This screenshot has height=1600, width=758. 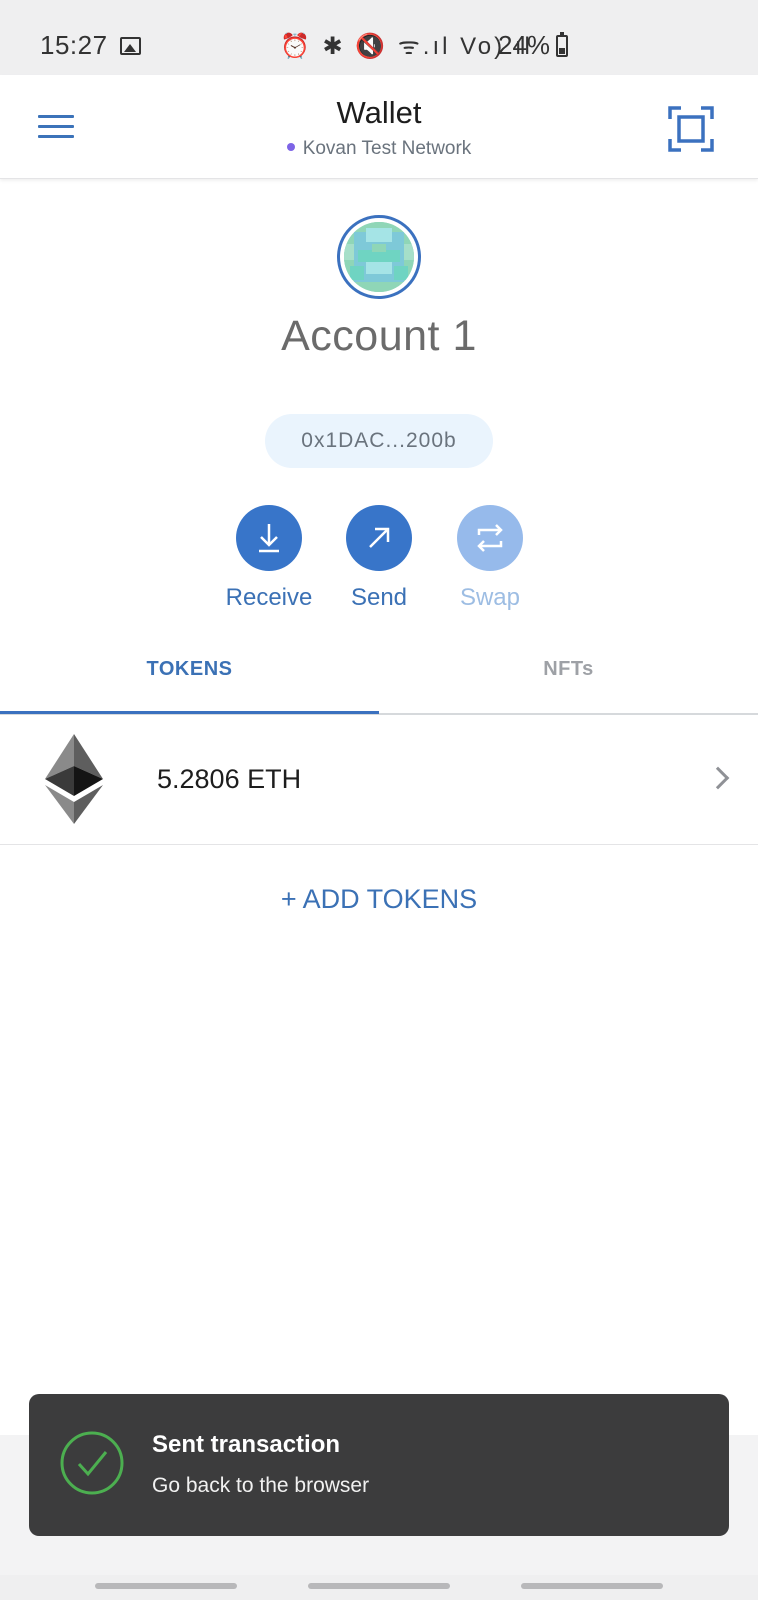 I want to click on receive-label: Receive, so click(x=269, y=597).